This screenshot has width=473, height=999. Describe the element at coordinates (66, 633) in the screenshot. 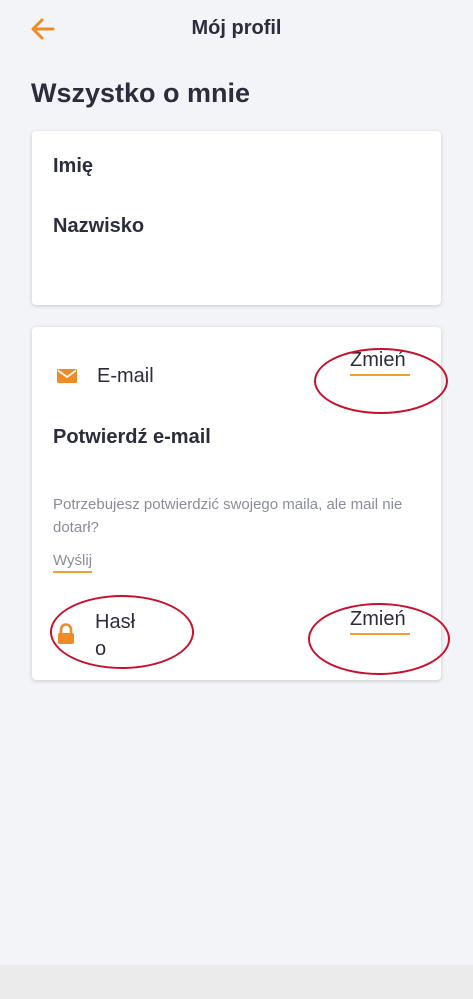

I see `lock-icon` at that location.